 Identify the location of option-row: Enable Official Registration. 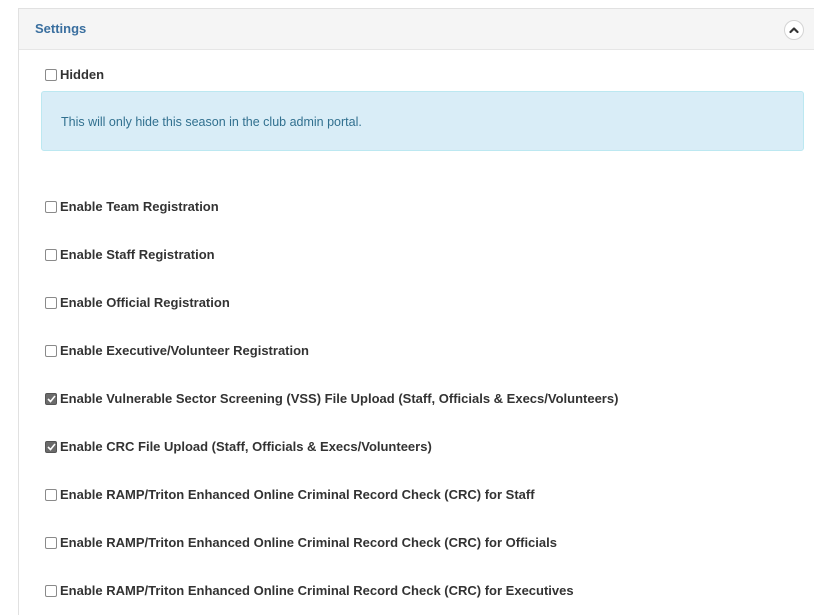
(137, 302).